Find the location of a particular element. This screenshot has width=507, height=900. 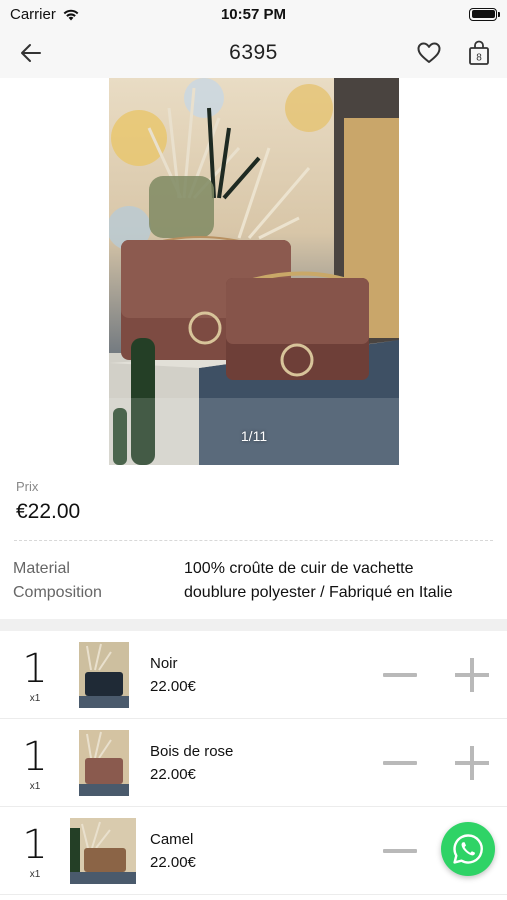

status-left: Carrier is located at coordinates (45, 14).